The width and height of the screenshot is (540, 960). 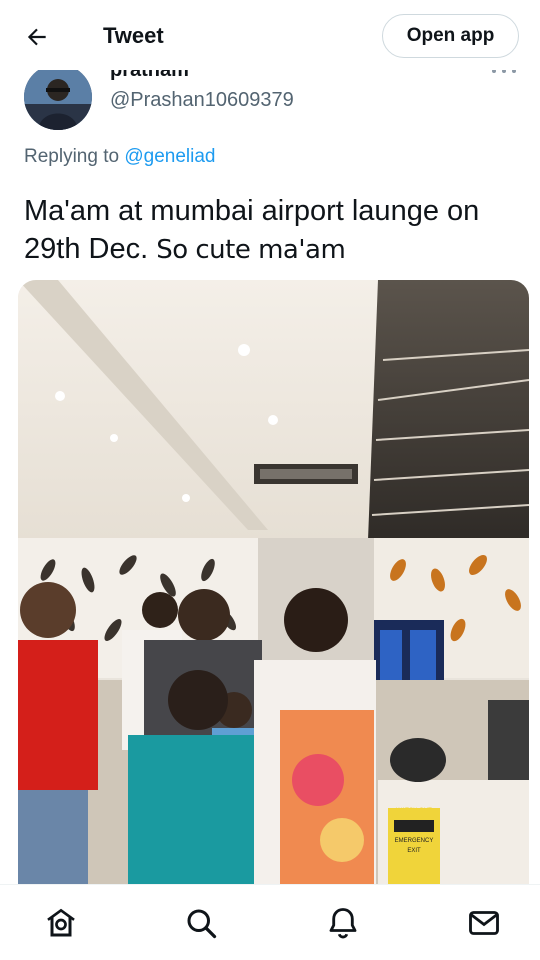 What do you see at coordinates (202, 100) in the screenshot?
I see `author-handle: @Prashan10609379` at bounding box center [202, 100].